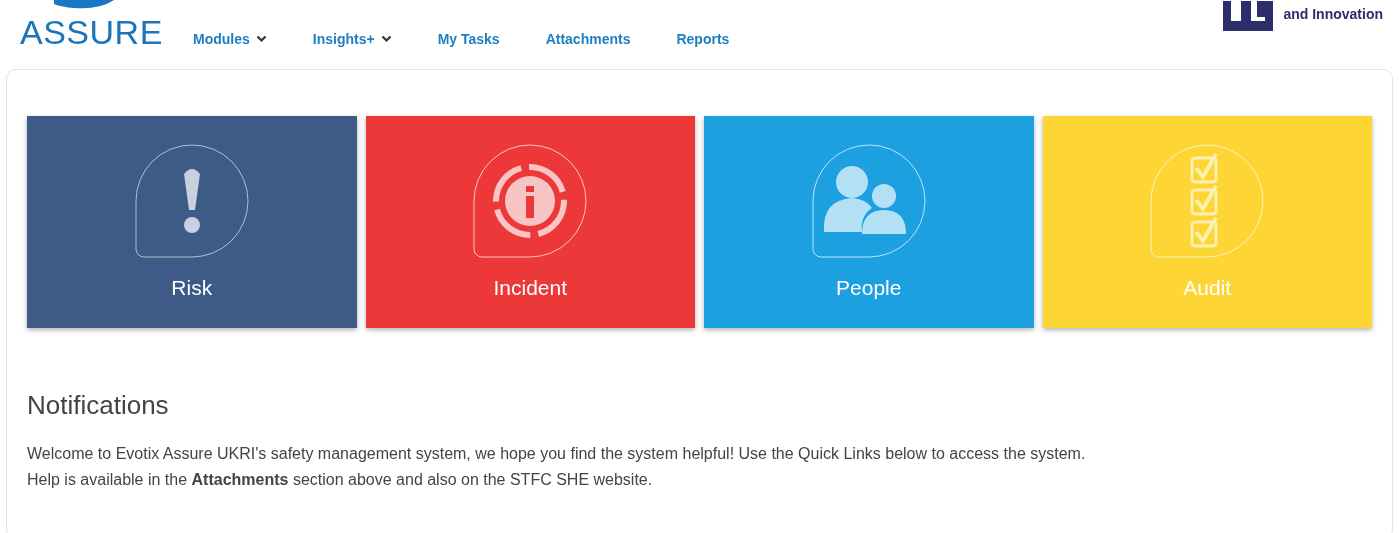 This screenshot has height=533, width=1399. I want to click on module-tile: People, so click(869, 222).